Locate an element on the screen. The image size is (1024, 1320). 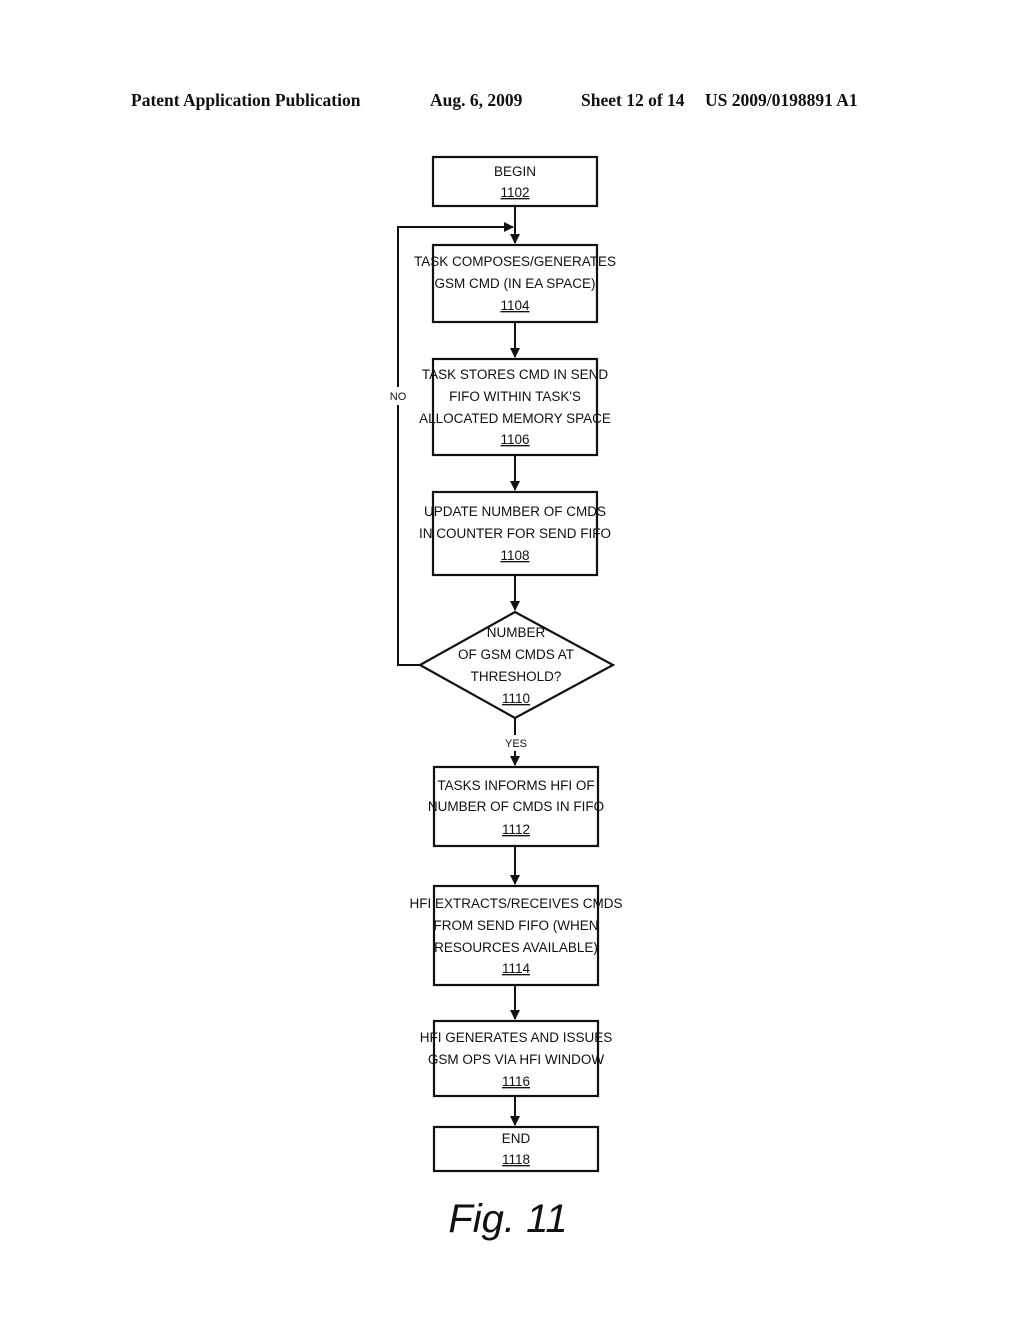
node-ref: 1112 is located at coordinates (516, 829).